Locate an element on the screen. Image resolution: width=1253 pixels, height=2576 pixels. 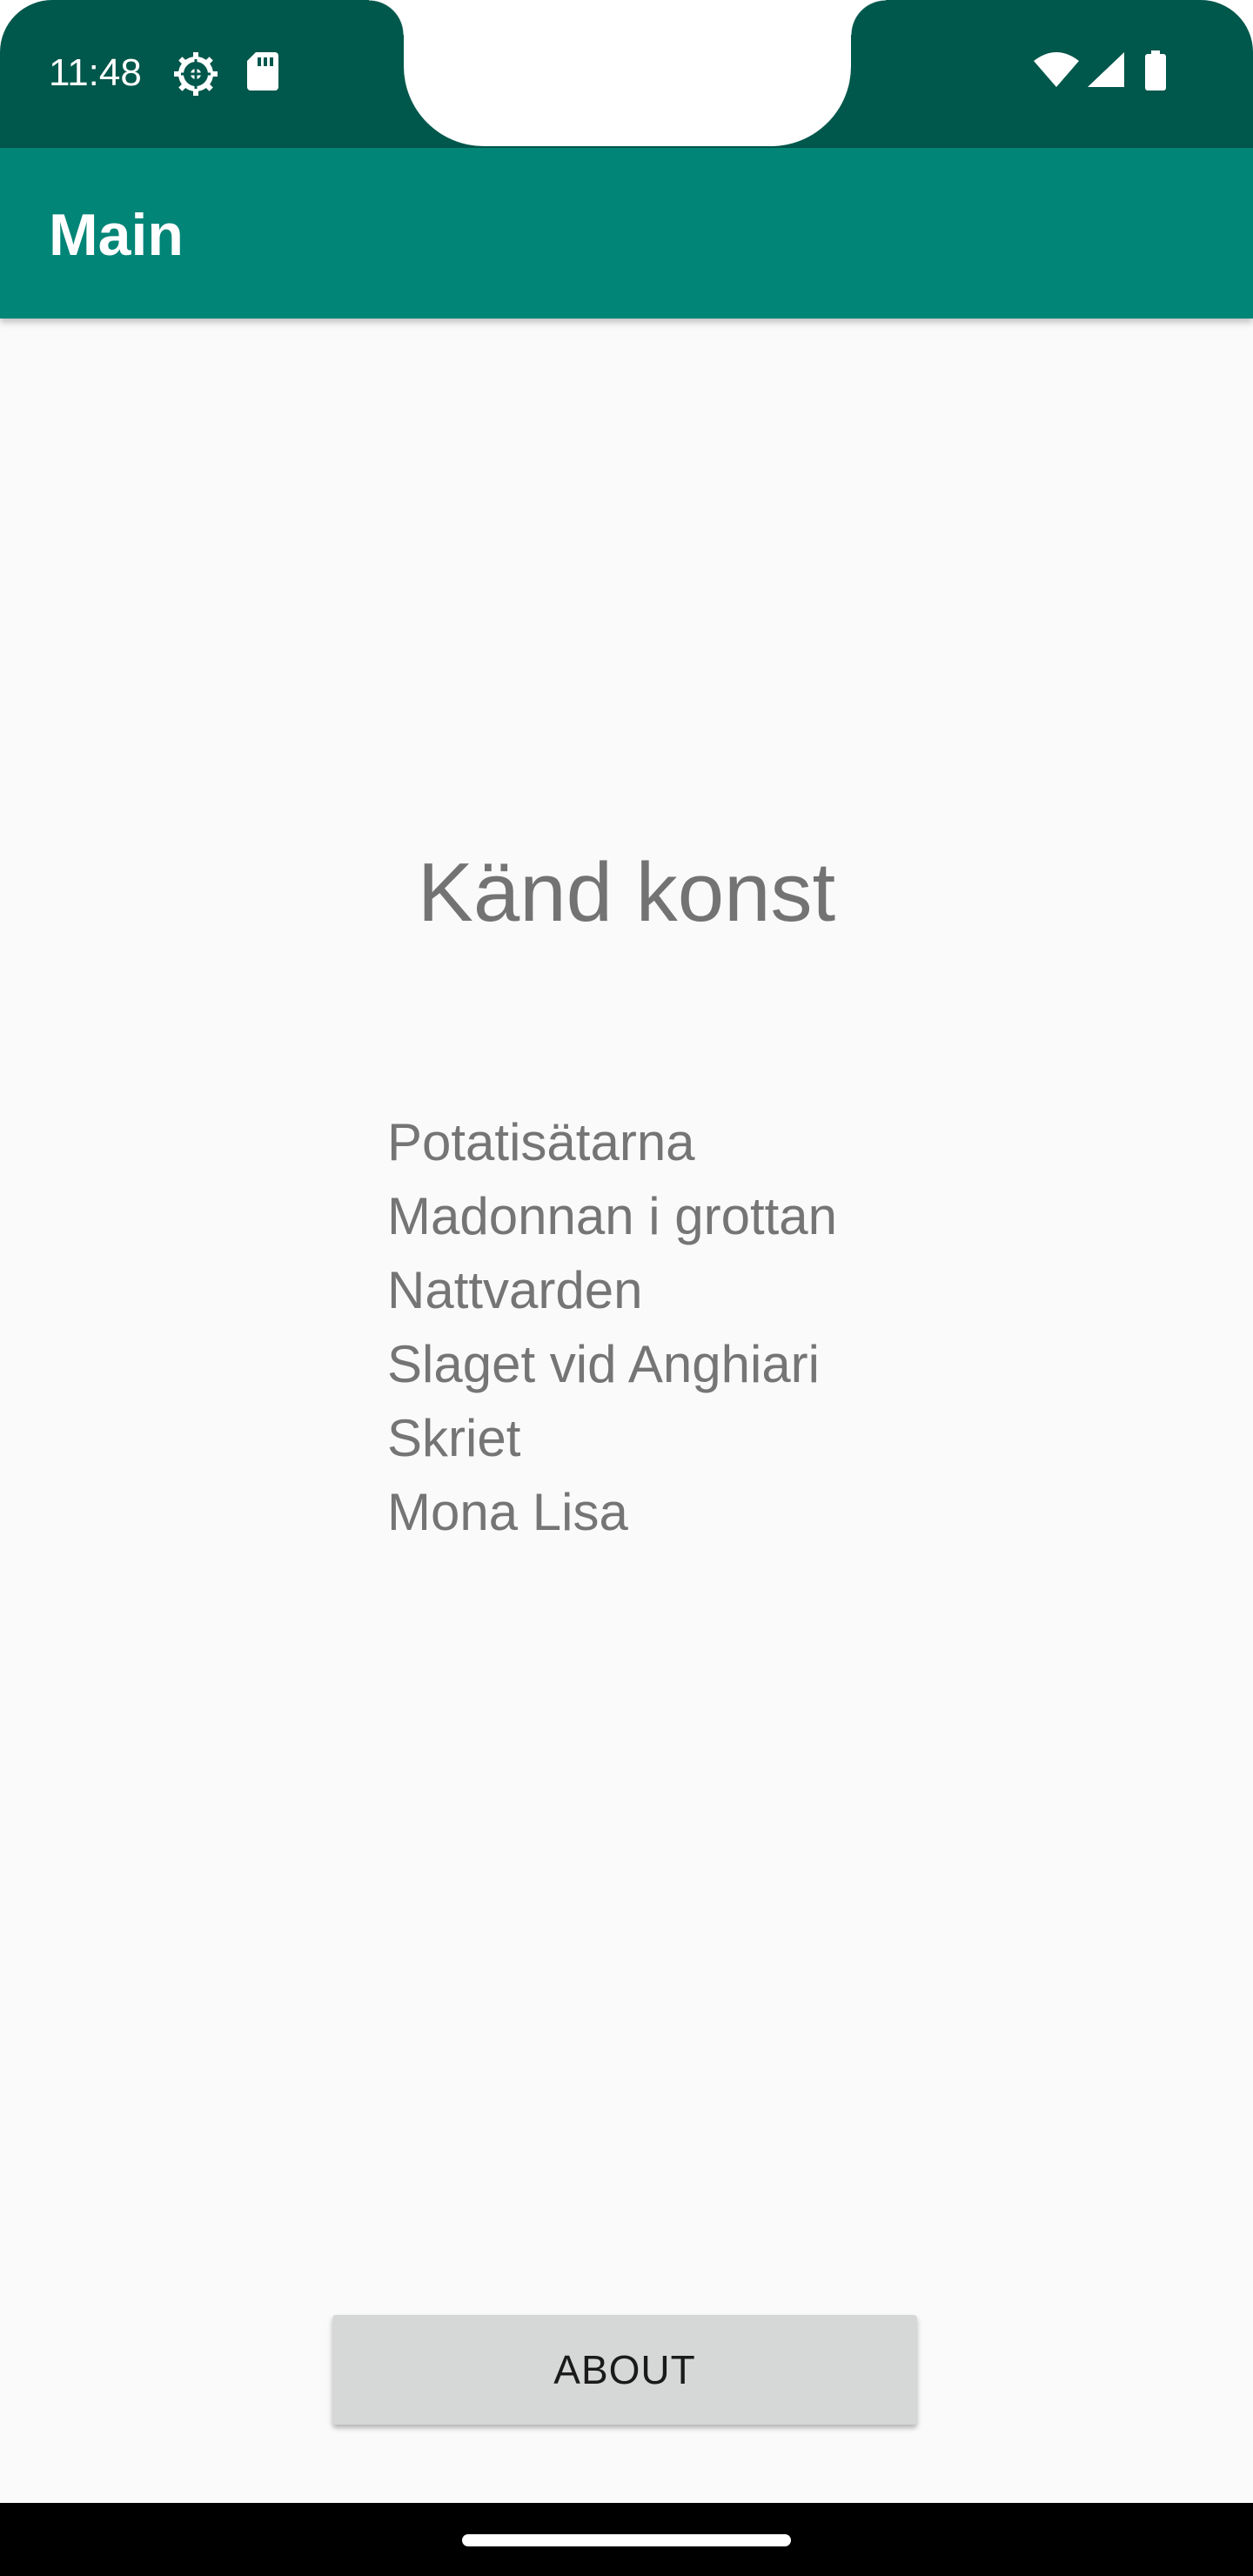
home-gesture-handle is located at coordinates (626, 2540).